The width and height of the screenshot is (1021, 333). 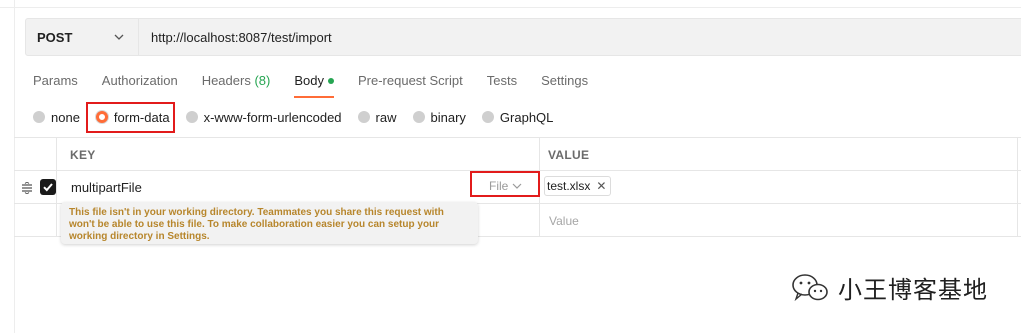 I want to click on tab-params: Params, so click(x=55, y=84).